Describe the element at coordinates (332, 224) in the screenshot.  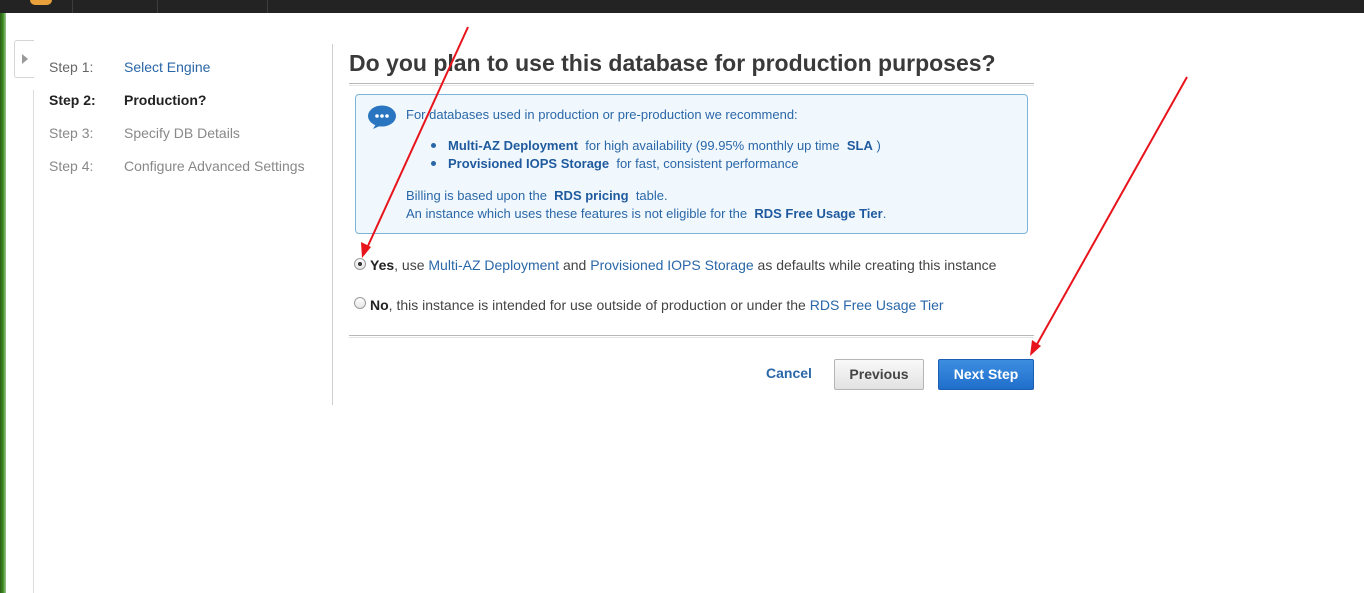
I see `content-divider` at that location.